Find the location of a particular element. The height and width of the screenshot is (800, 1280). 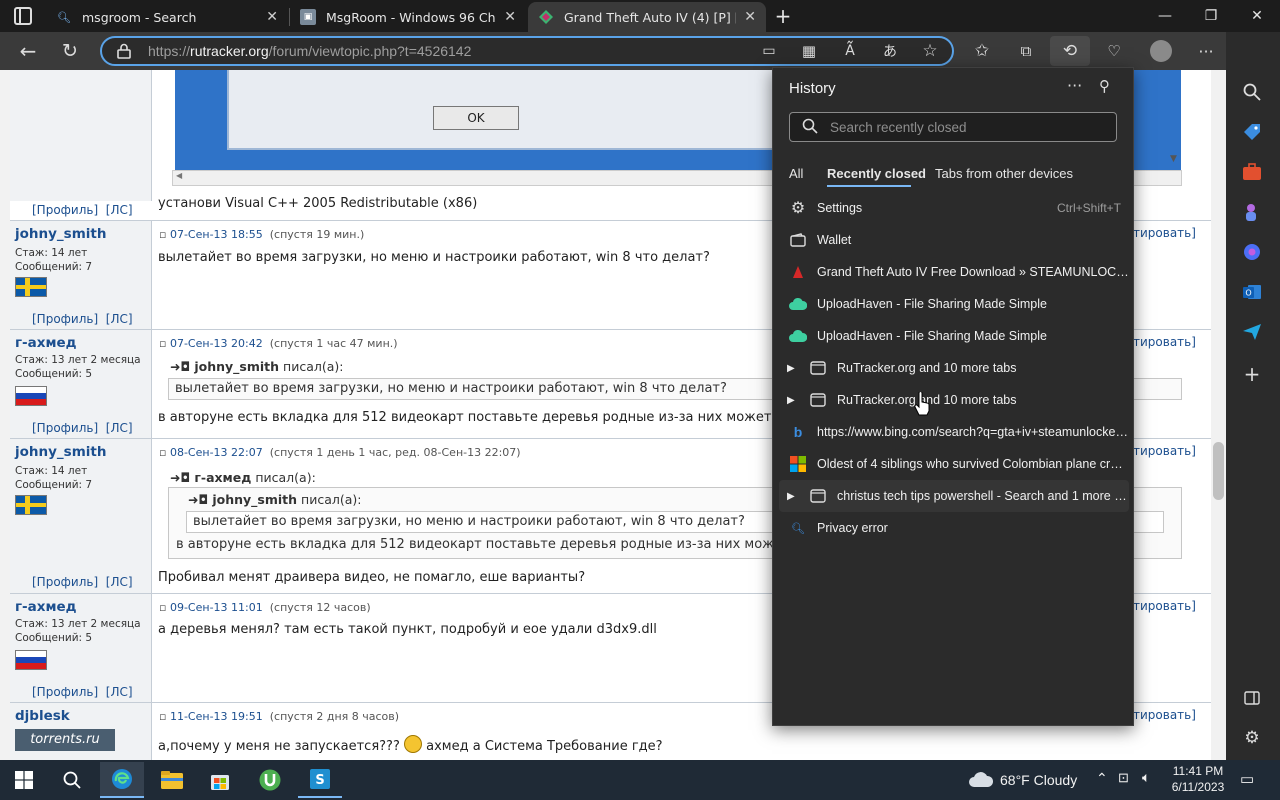

hand-cursor-icon is located at coordinates (922, 403).